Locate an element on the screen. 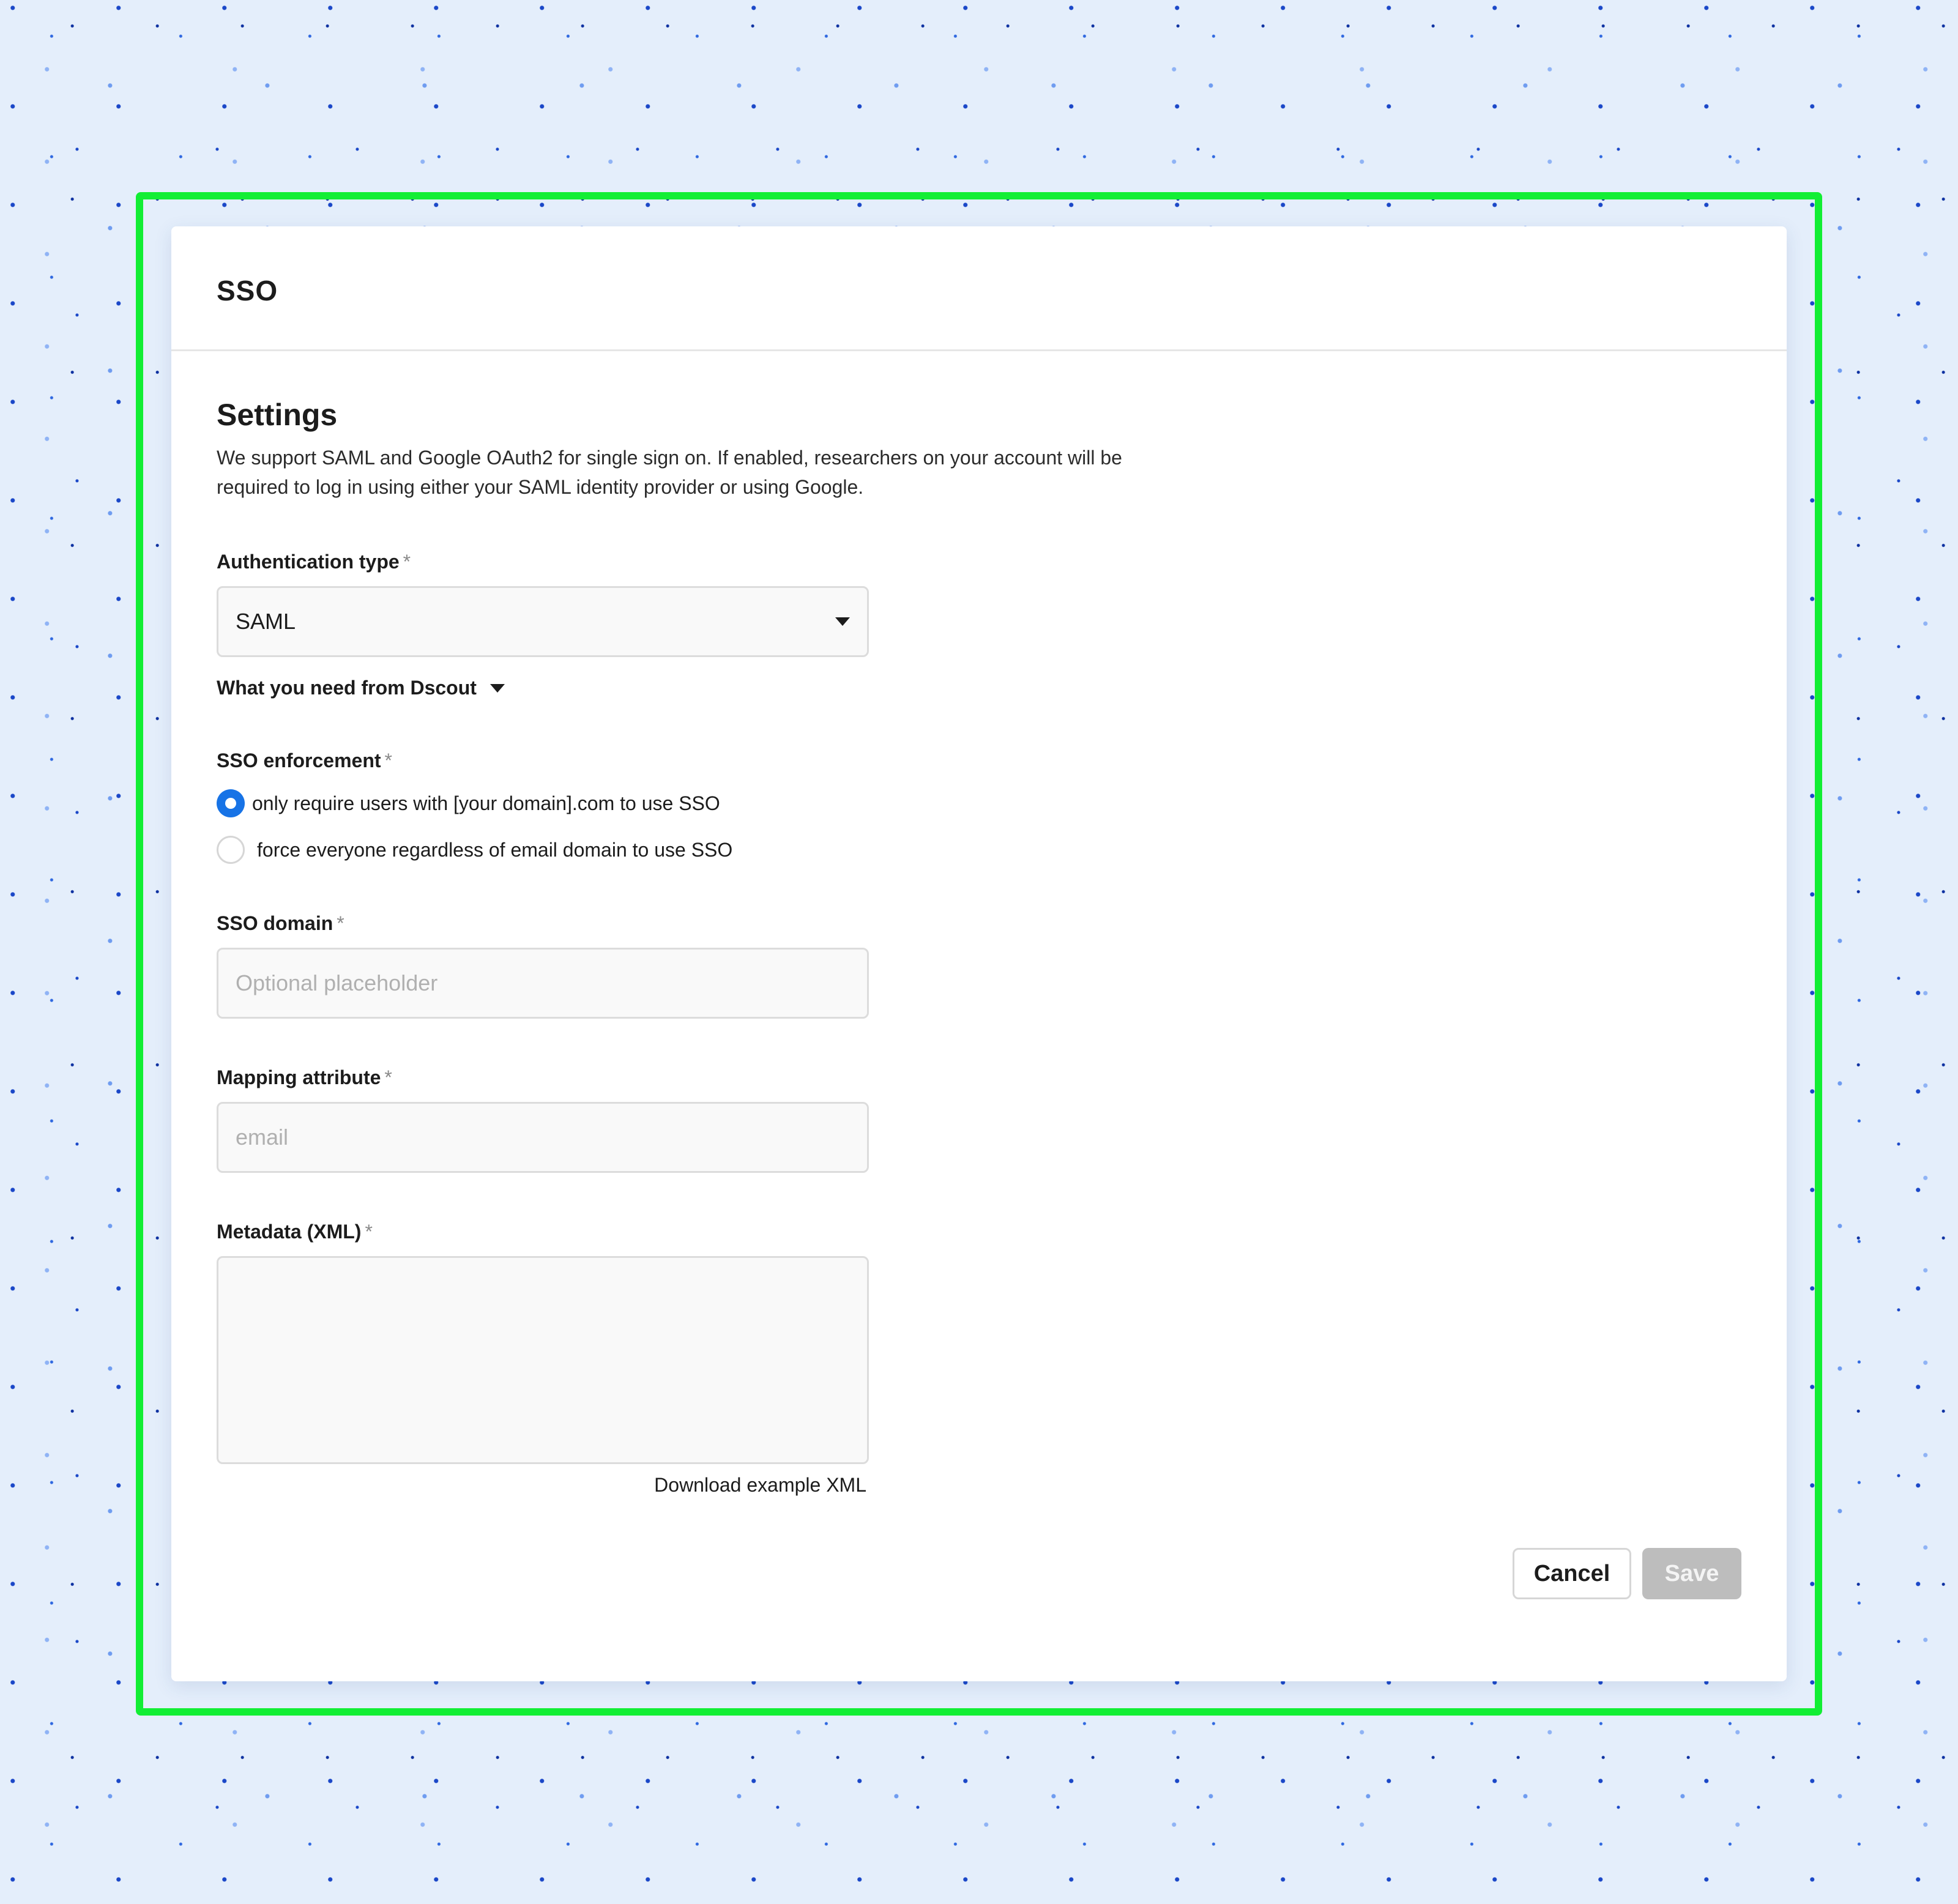  radio-checked is located at coordinates (231, 803).